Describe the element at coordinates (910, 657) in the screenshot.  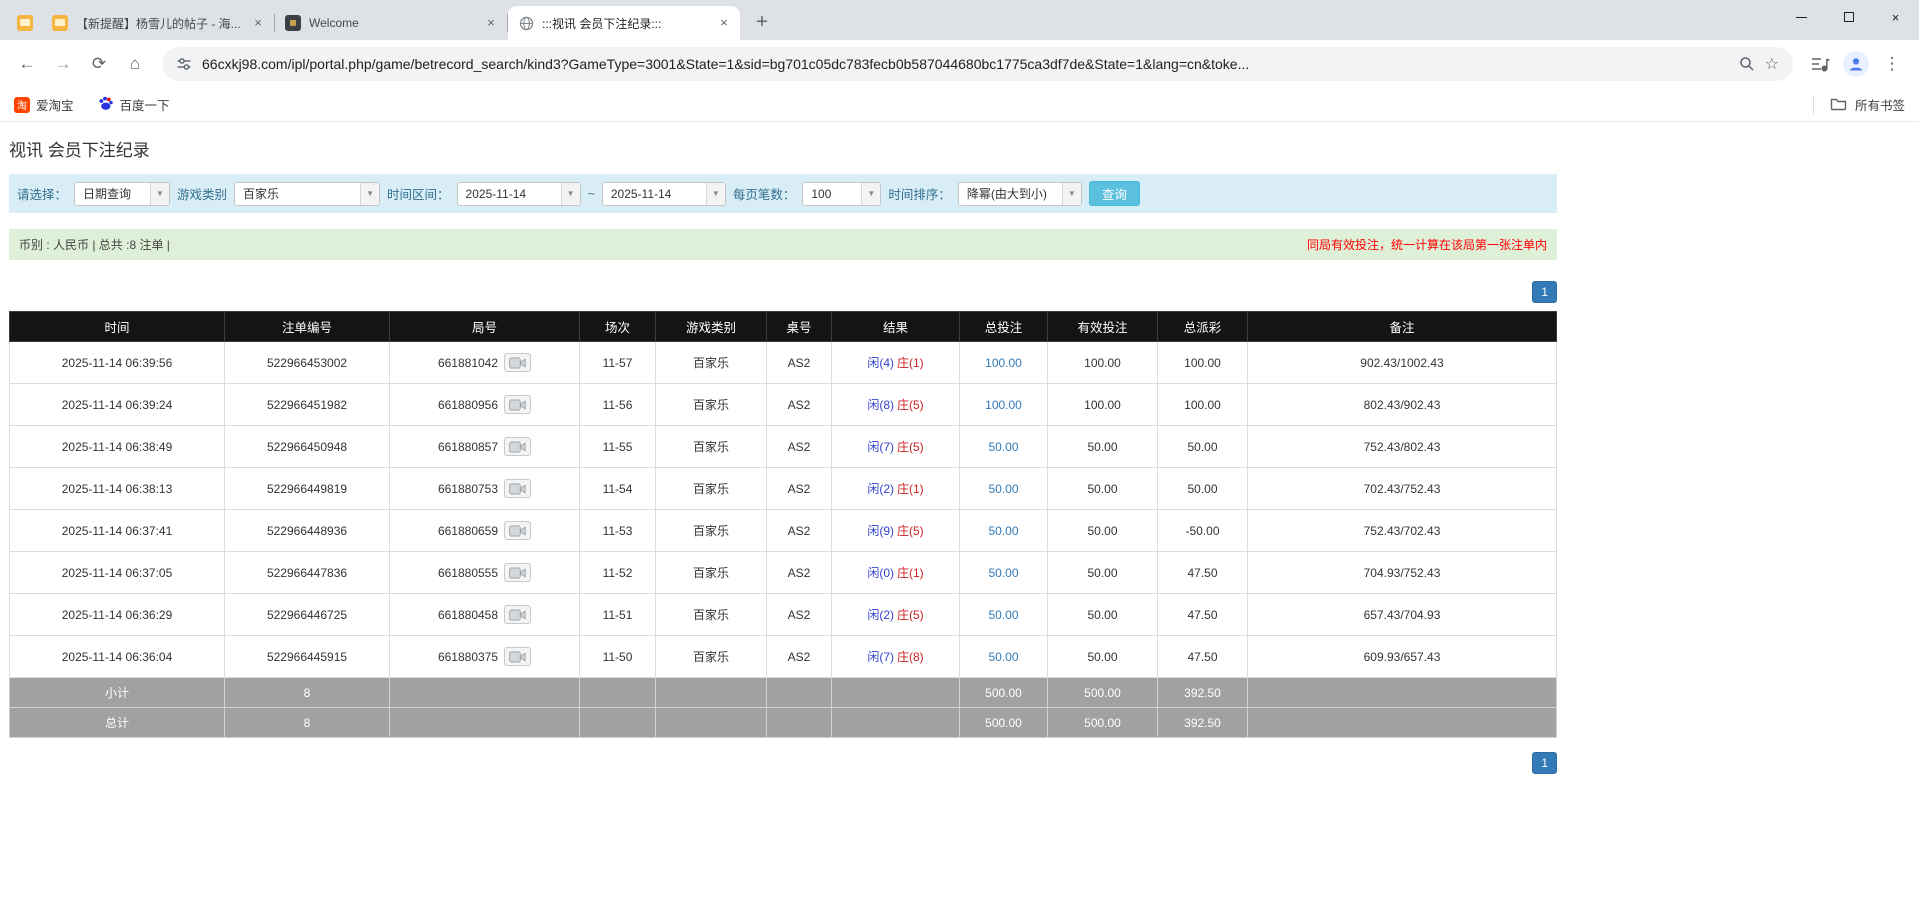
I see `result-banker: 庄(8)` at that location.